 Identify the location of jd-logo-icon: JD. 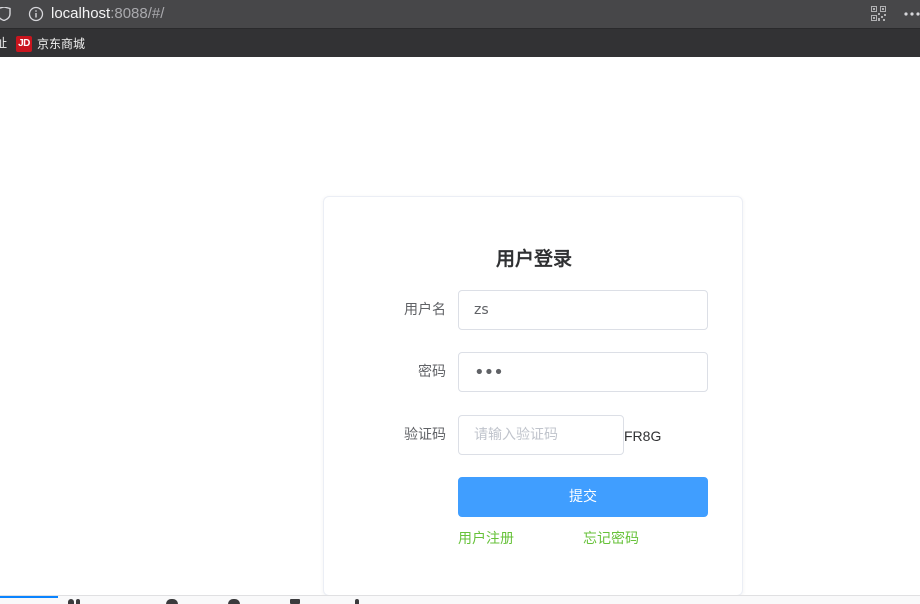
(24, 43).